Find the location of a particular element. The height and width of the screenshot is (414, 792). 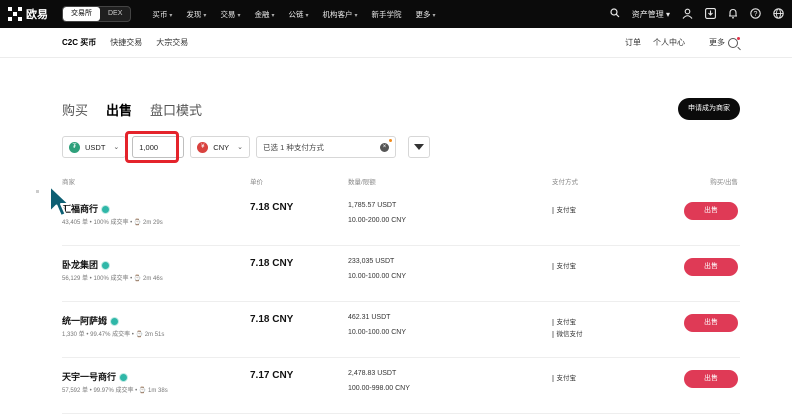

nav-trade: 交易 ▾ is located at coordinates (230, 14).